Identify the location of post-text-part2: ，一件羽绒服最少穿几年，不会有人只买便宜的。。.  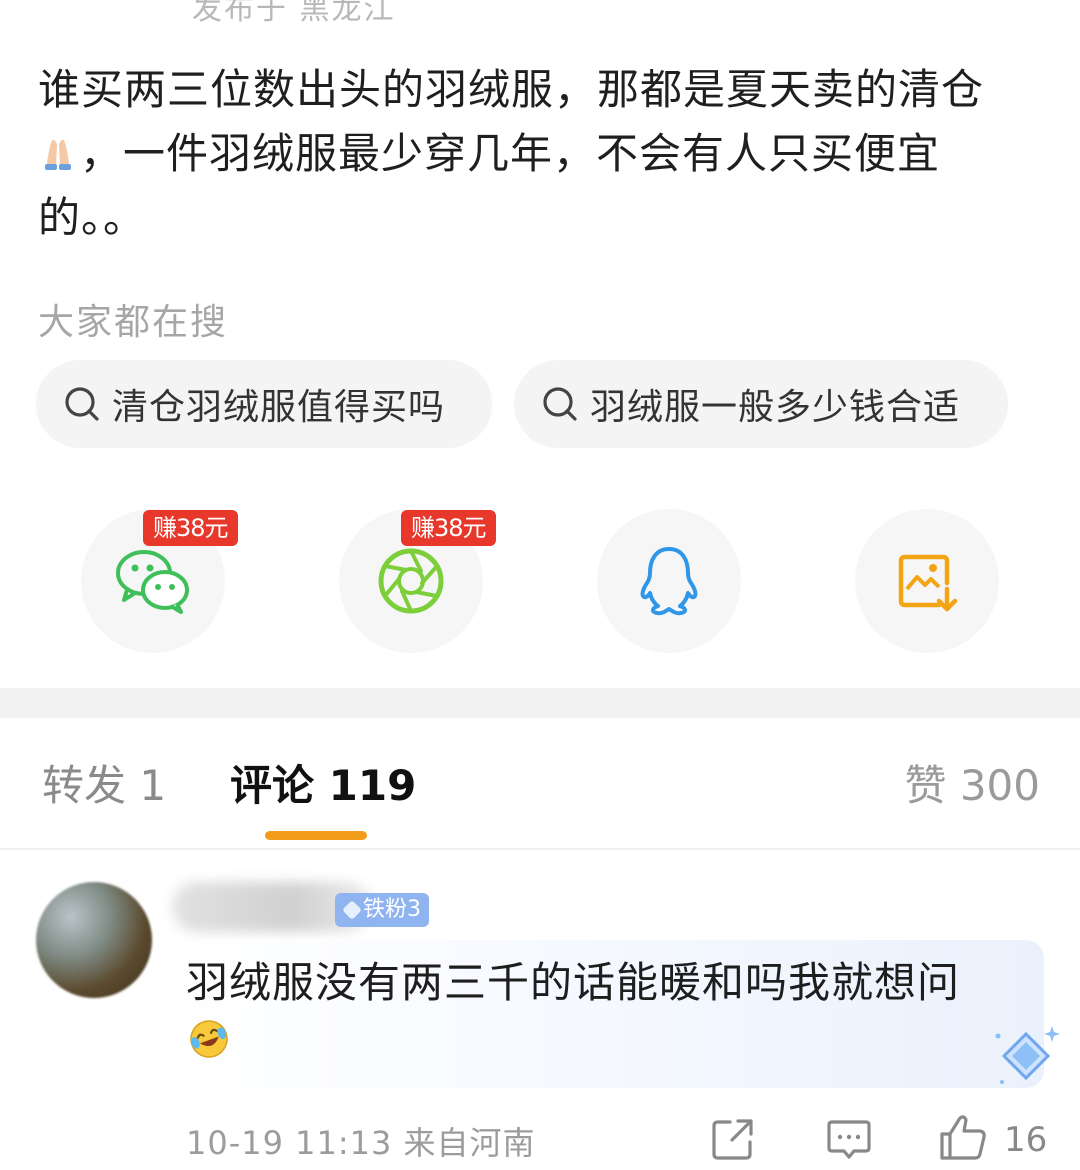
(489, 185).